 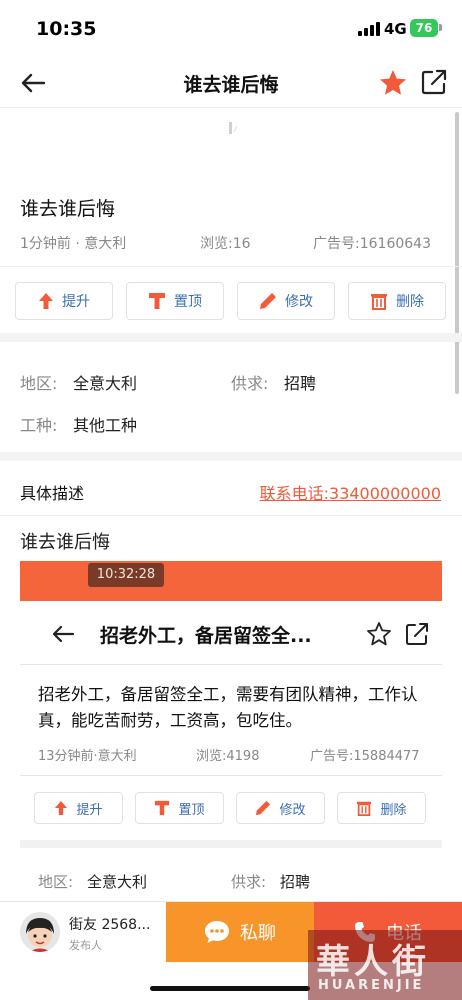 What do you see at coordinates (105, 383) in the screenshot?
I see `region-value: 全意大利` at bounding box center [105, 383].